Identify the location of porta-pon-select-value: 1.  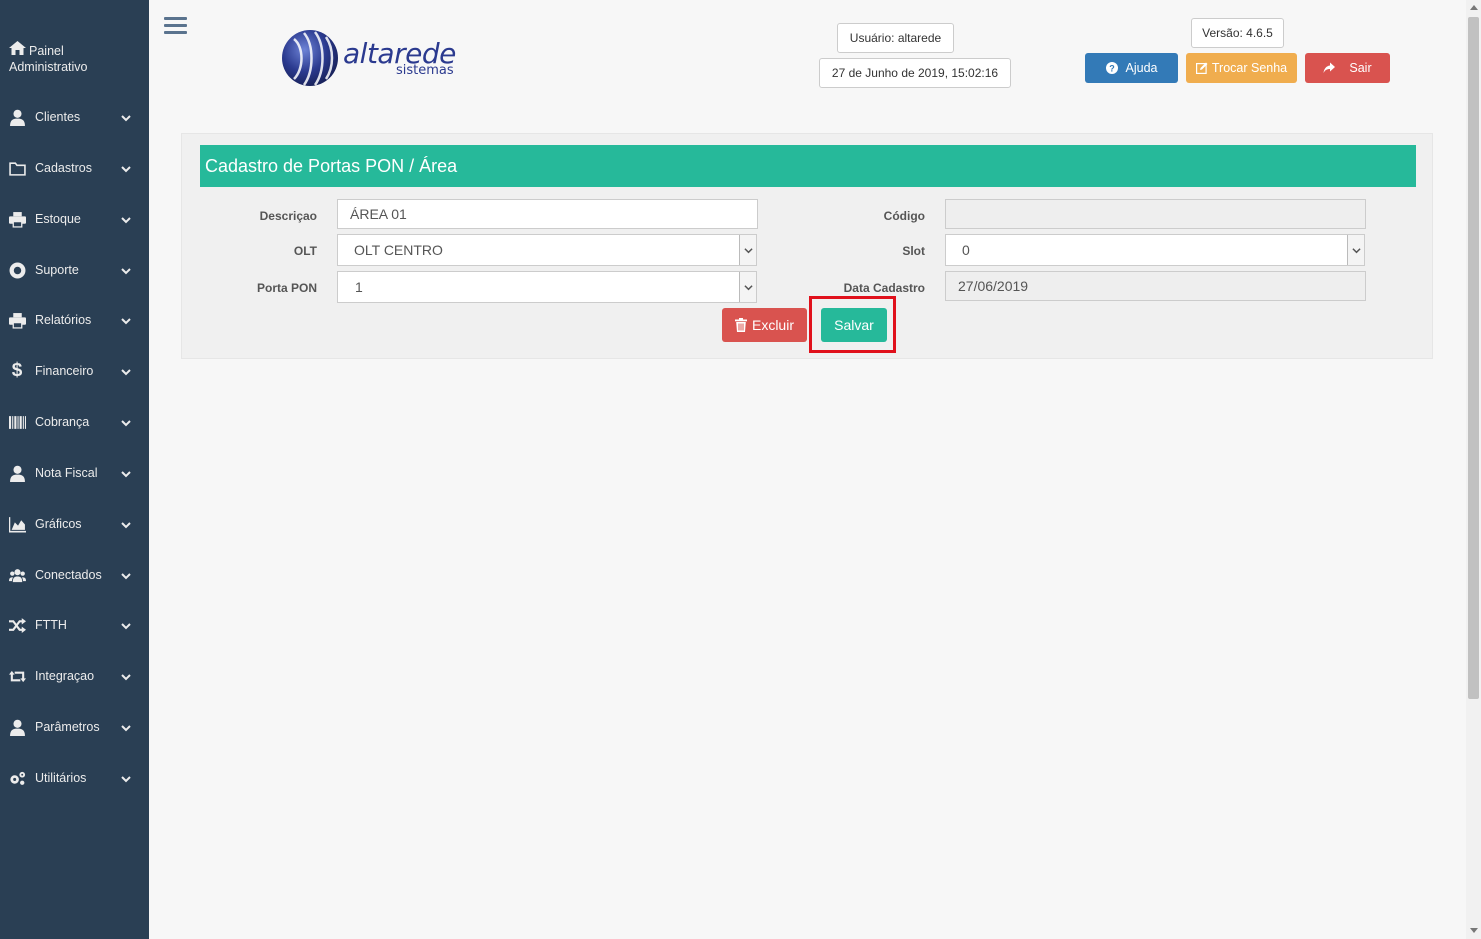
(359, 287).